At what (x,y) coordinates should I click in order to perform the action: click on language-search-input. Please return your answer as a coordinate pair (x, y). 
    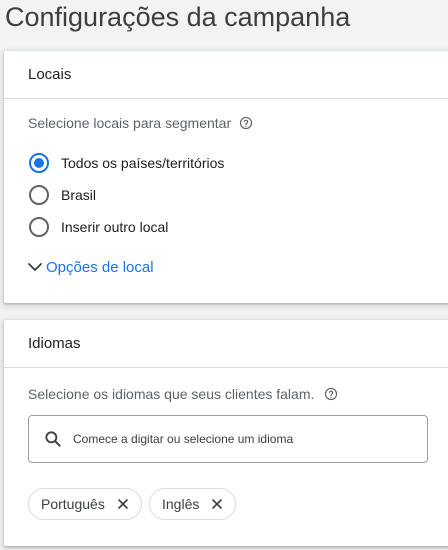
    Looking at the image, I should click on (238, 439).